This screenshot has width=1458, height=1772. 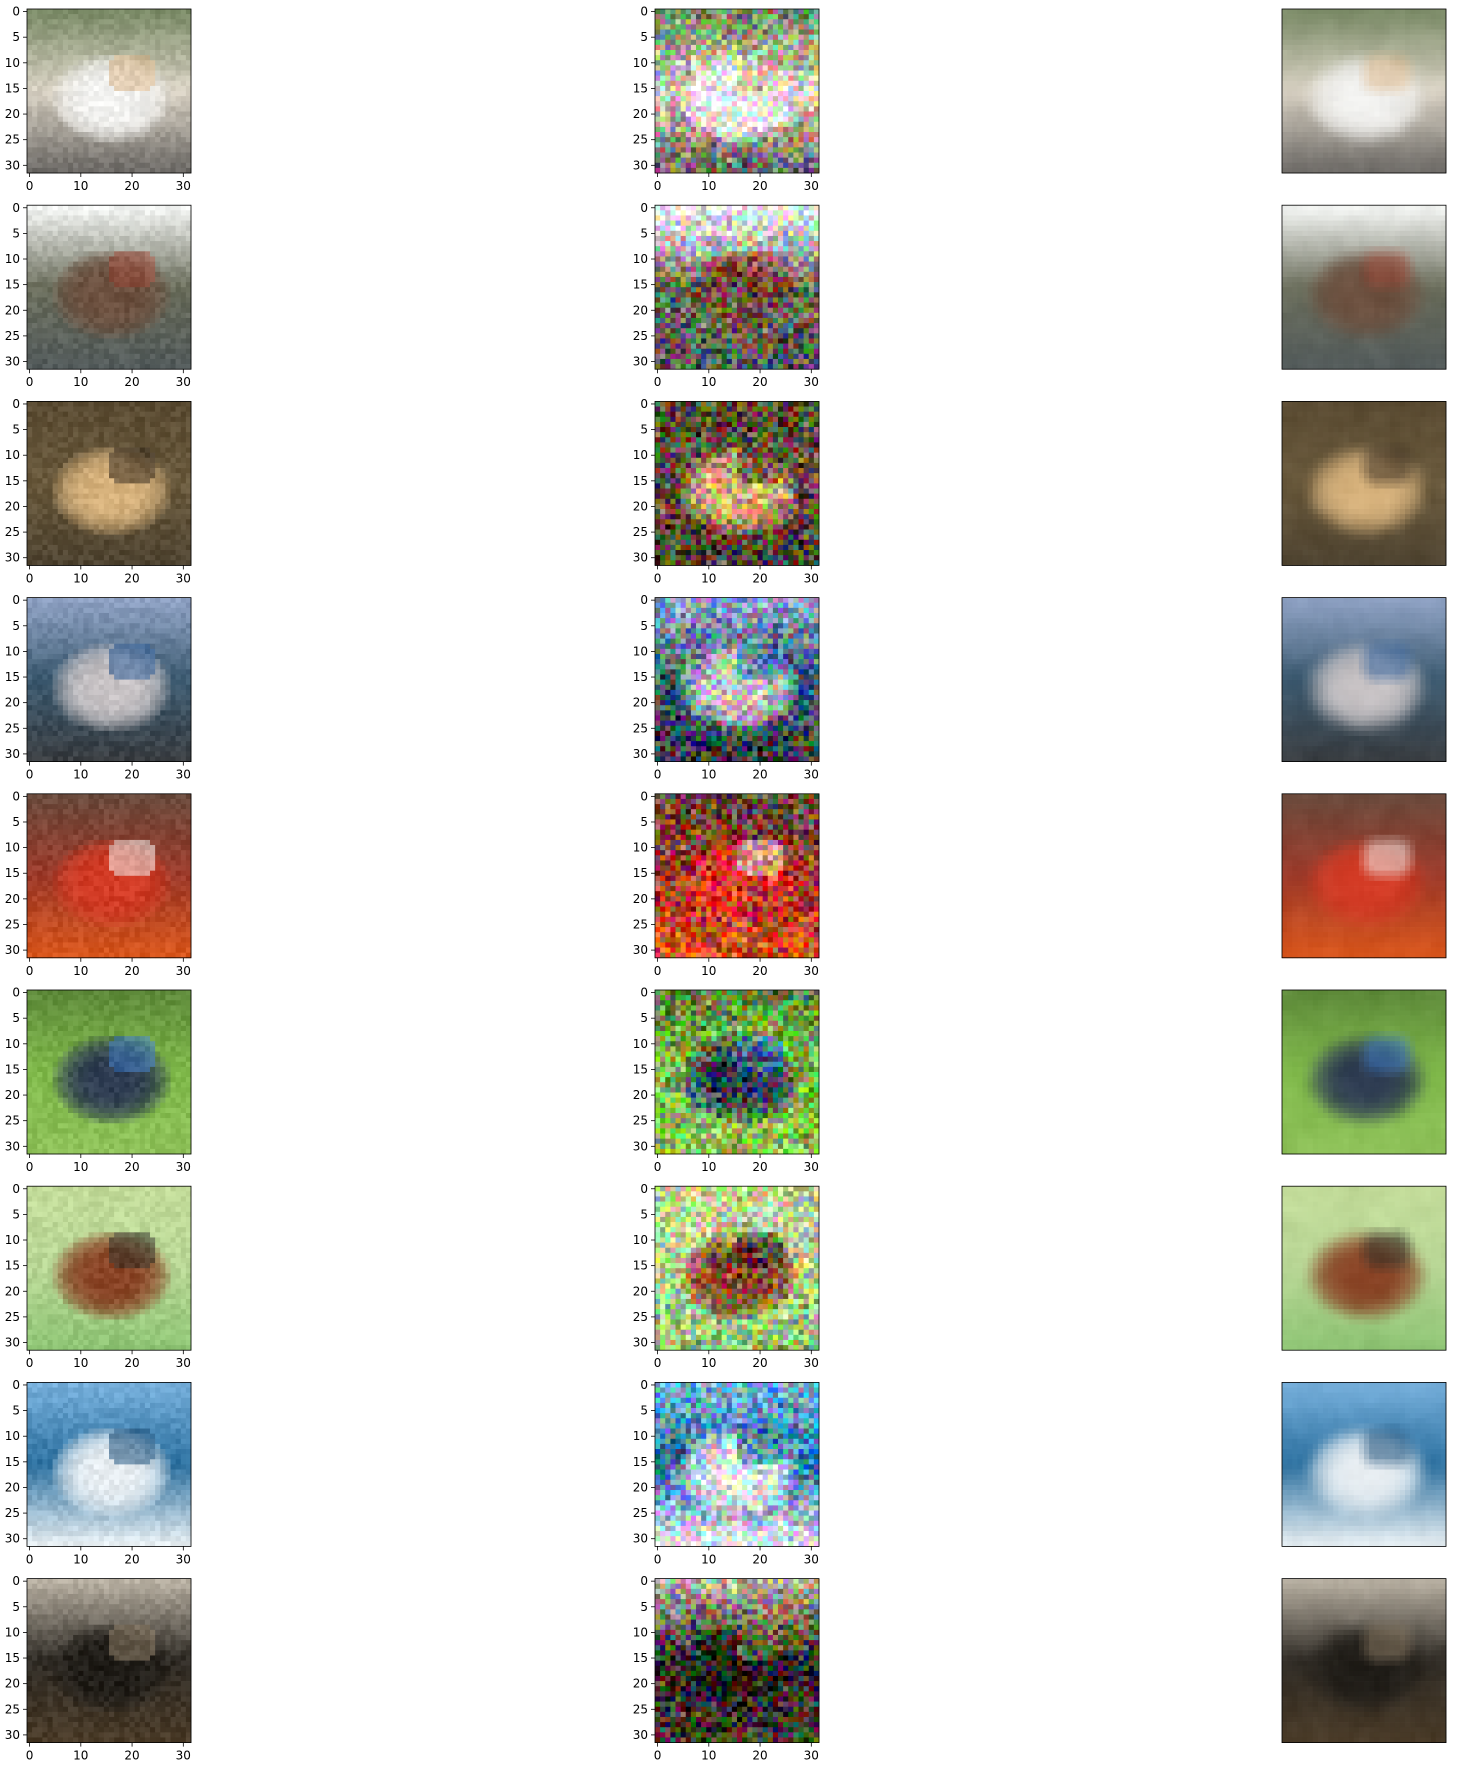 What do you see at coordinates (708, 578) in the screenshot?
I see `x-tick-label-r3-c2-1: 10` at bounding box center [708, 578].